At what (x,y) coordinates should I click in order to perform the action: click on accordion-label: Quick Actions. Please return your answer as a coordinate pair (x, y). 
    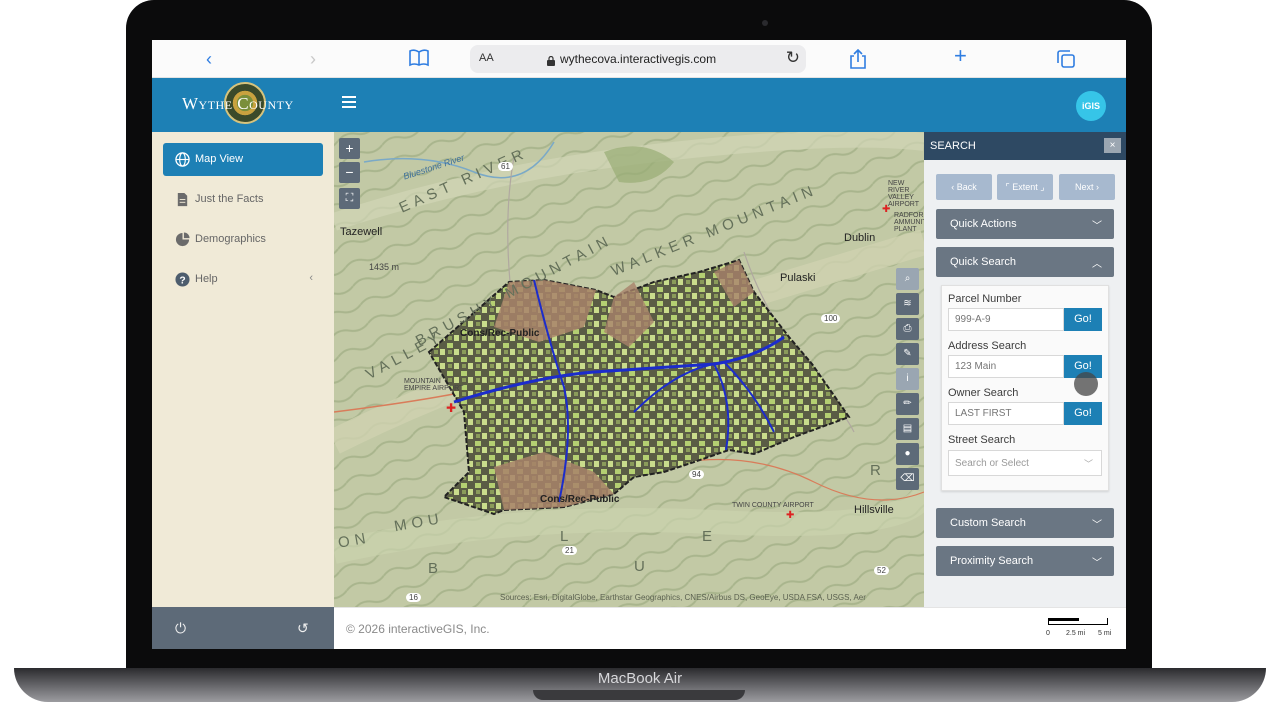
    Looking at the image, I should click on (983, 224).